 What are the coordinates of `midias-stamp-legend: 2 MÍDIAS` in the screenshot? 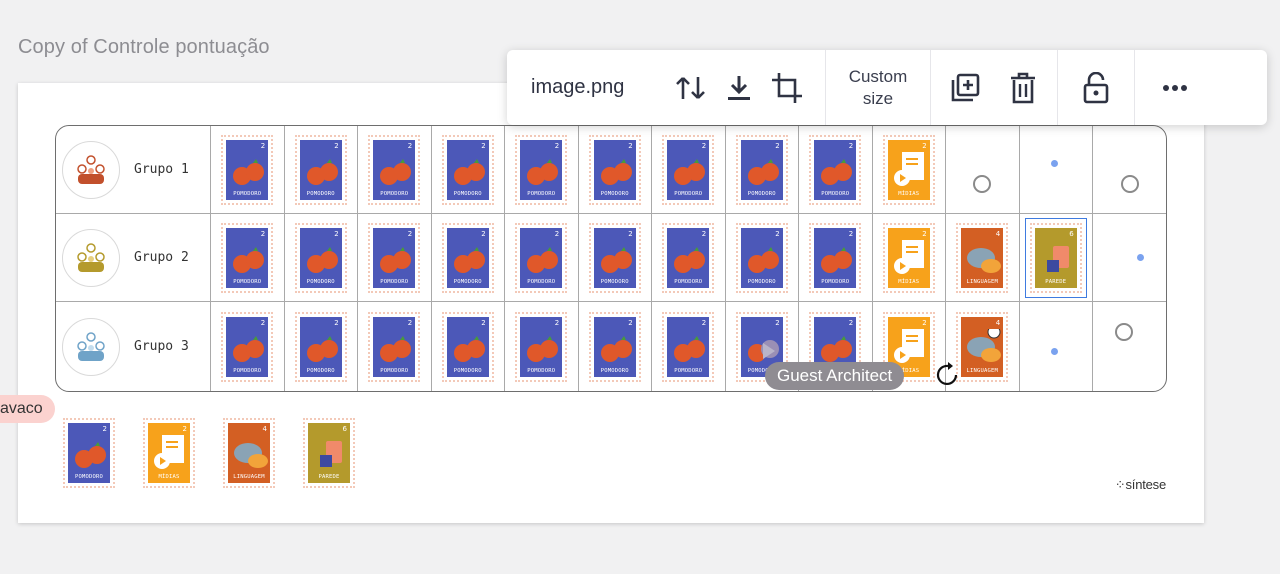 It's located at (169, 453).